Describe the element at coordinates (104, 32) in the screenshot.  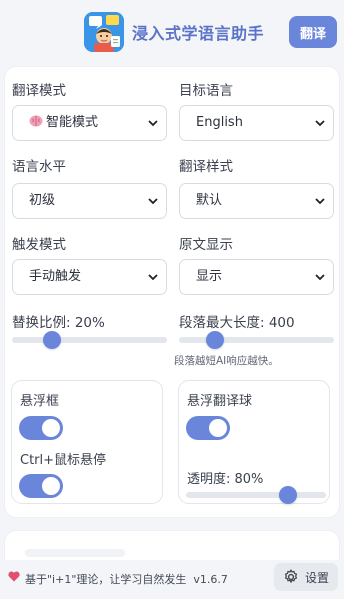
I see `app-logo-icon` at that location.